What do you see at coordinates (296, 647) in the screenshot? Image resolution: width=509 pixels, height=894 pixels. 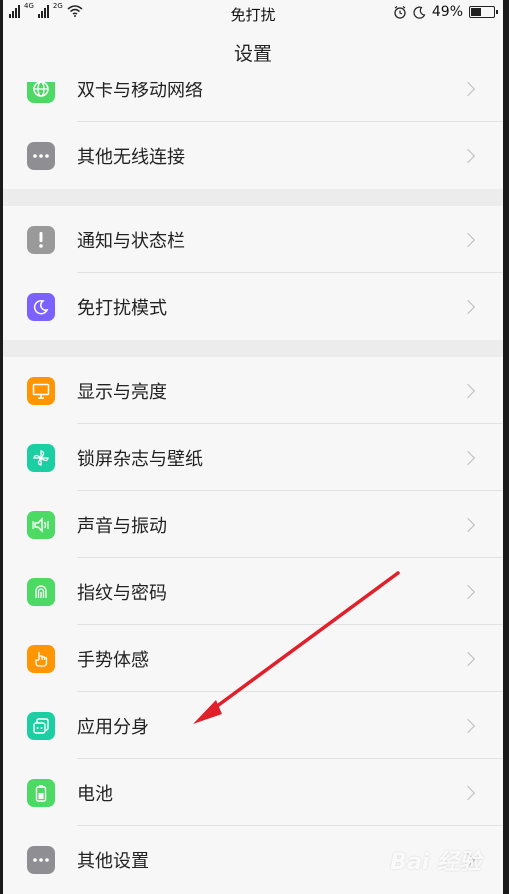 I see `annotation-arrow` at bounding box center [296, 647].